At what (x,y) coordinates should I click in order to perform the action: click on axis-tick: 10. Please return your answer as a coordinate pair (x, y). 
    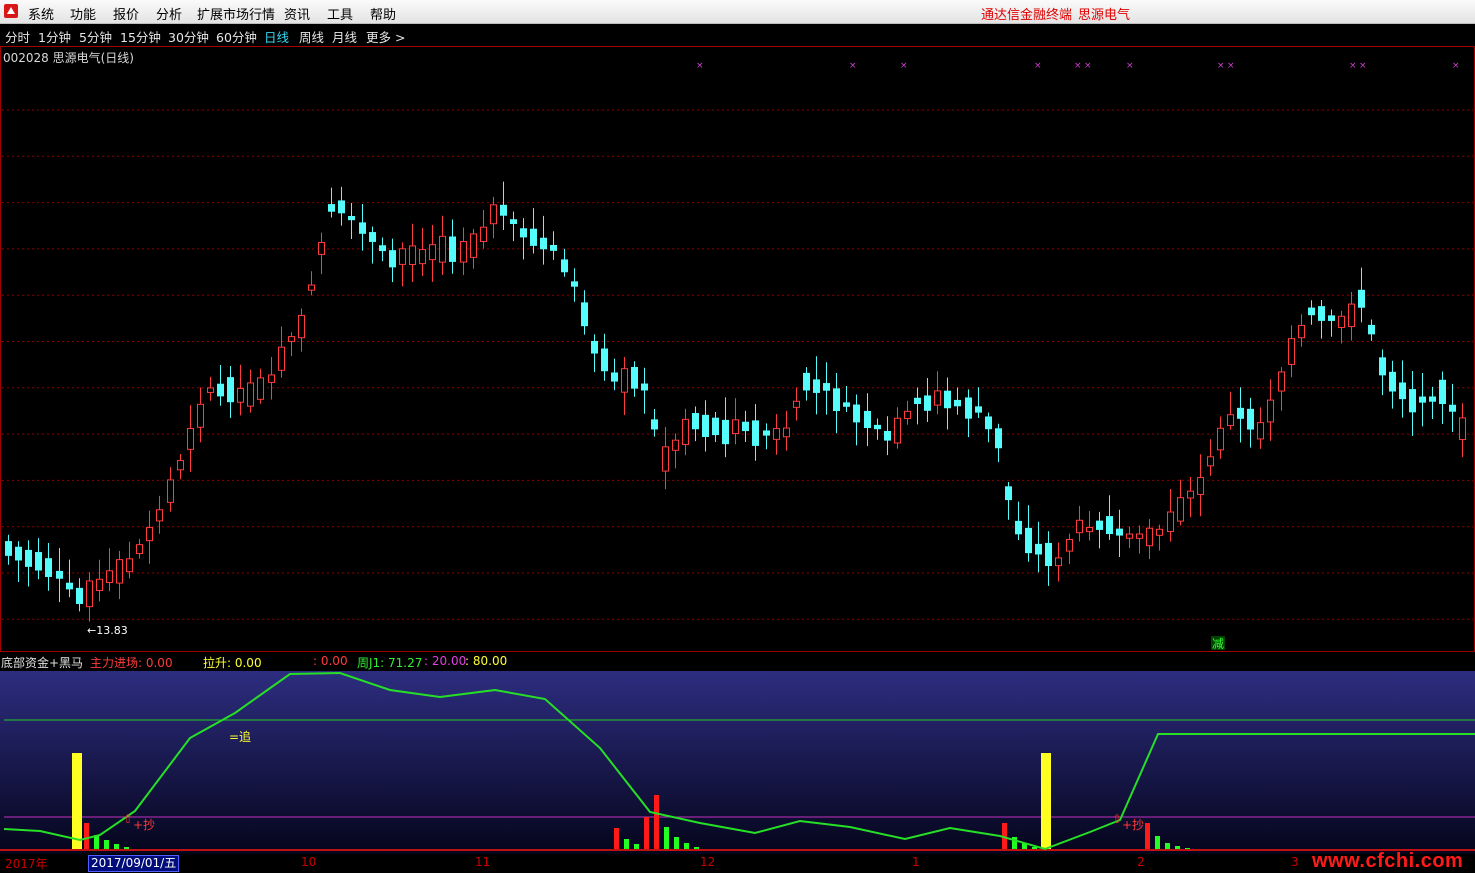
    Looking at the image, I should click on (309, 862).